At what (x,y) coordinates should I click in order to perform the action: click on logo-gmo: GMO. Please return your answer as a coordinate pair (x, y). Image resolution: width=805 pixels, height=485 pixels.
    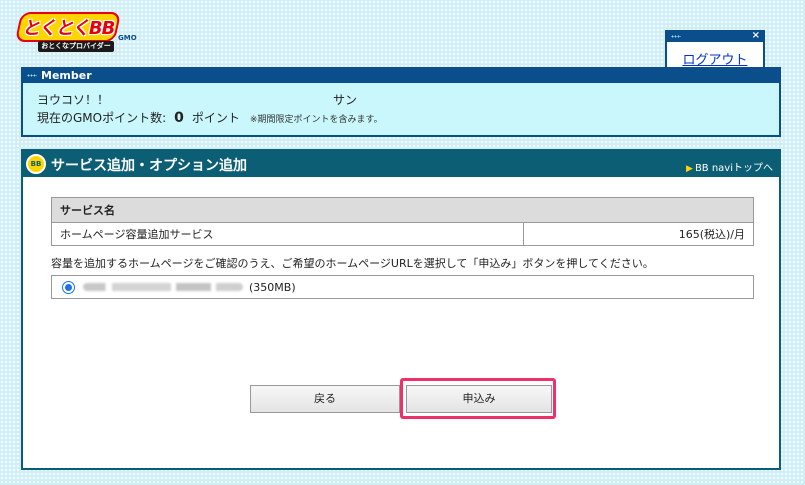
    Looking at the image, I should click on (127, 38).